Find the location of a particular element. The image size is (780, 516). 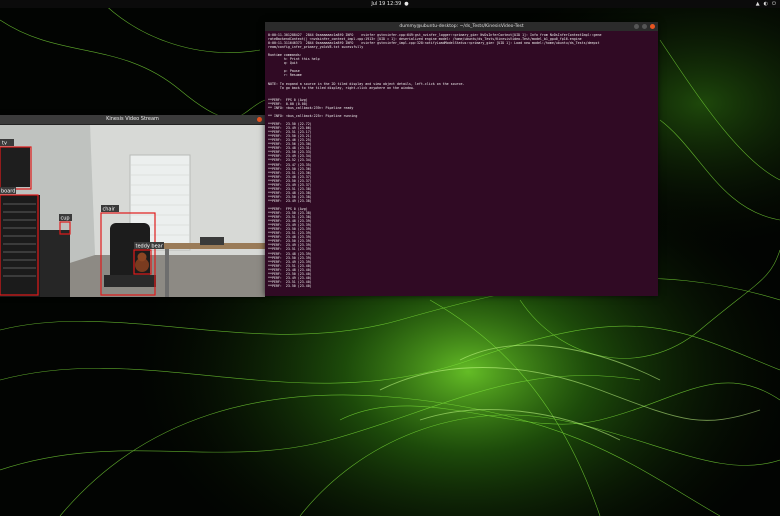

terminal-close-button is located at coordinates (652, 26).